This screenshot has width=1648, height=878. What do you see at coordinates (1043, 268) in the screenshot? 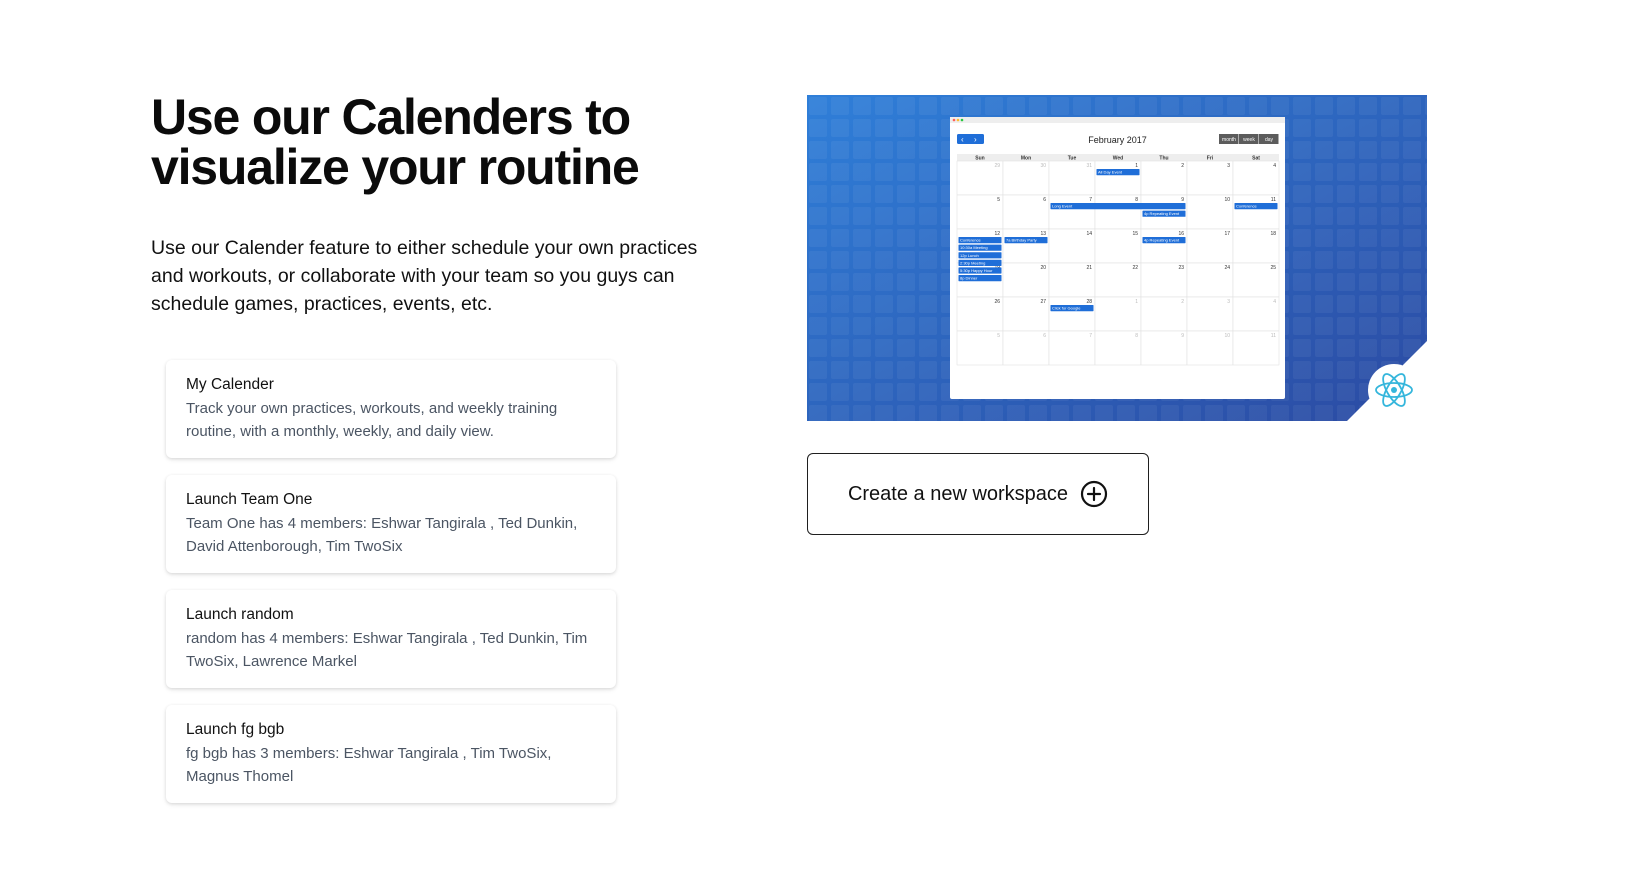
I see `day-number: 20` at bounding box center [1043, 268].